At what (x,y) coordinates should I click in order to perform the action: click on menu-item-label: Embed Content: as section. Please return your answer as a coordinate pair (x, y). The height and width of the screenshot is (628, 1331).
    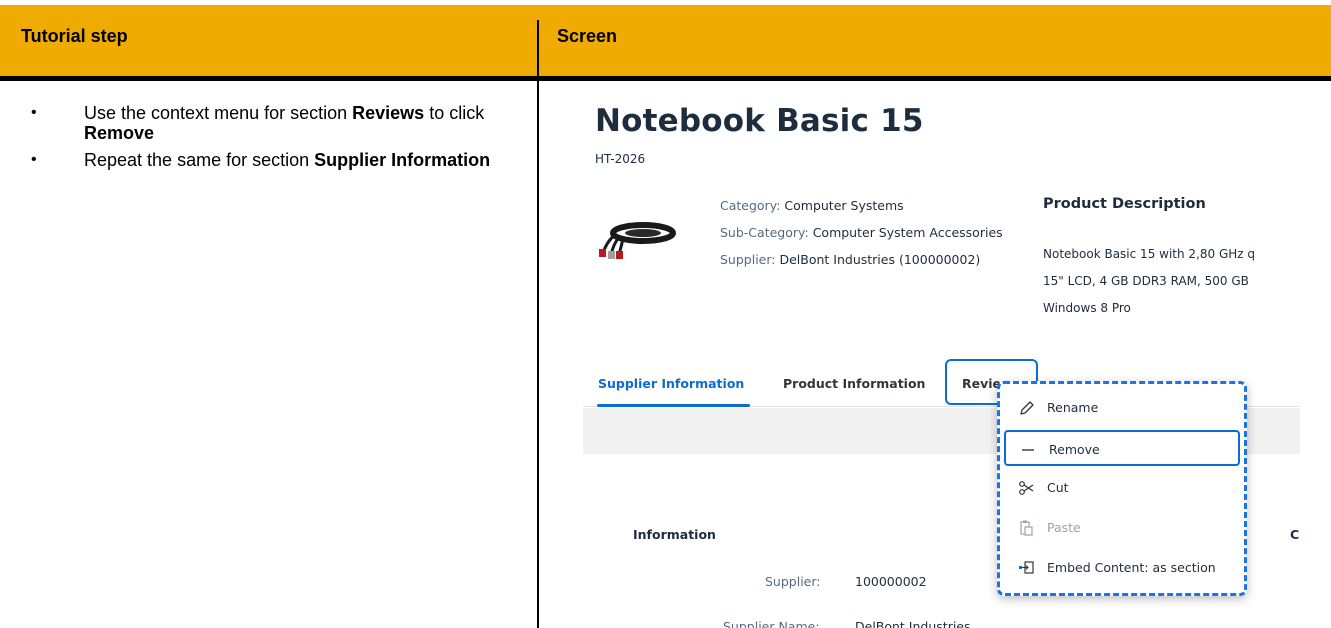
    Looking at the image, I should click on (1131, 567).